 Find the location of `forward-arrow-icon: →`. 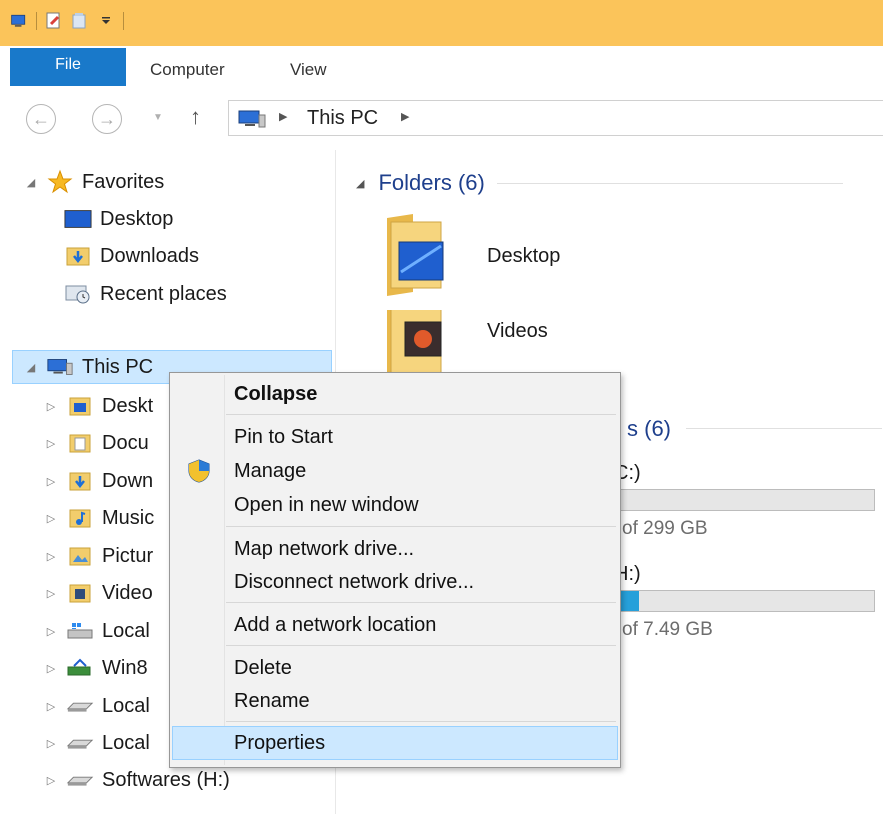

forward-arrow-icon: → is located at coordinates (107, 118).